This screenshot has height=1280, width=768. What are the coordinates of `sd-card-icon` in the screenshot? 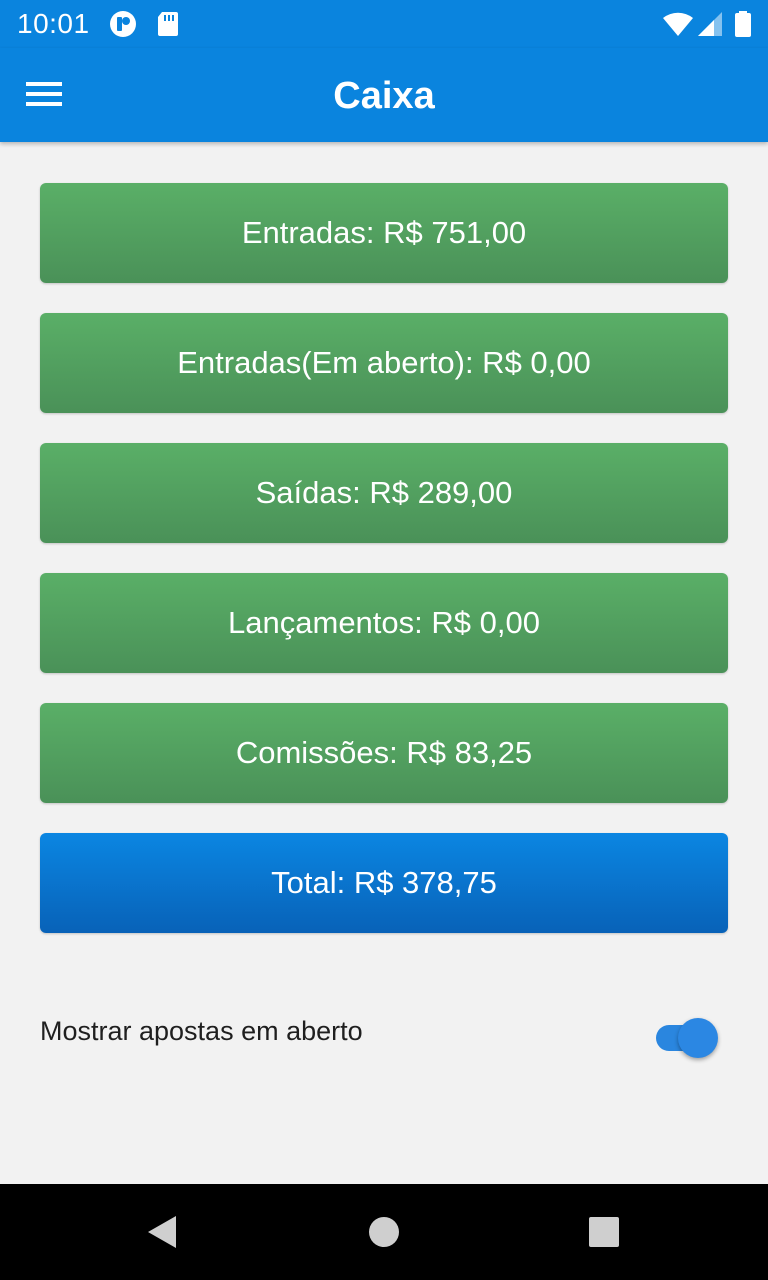 It's located at (170, 24).